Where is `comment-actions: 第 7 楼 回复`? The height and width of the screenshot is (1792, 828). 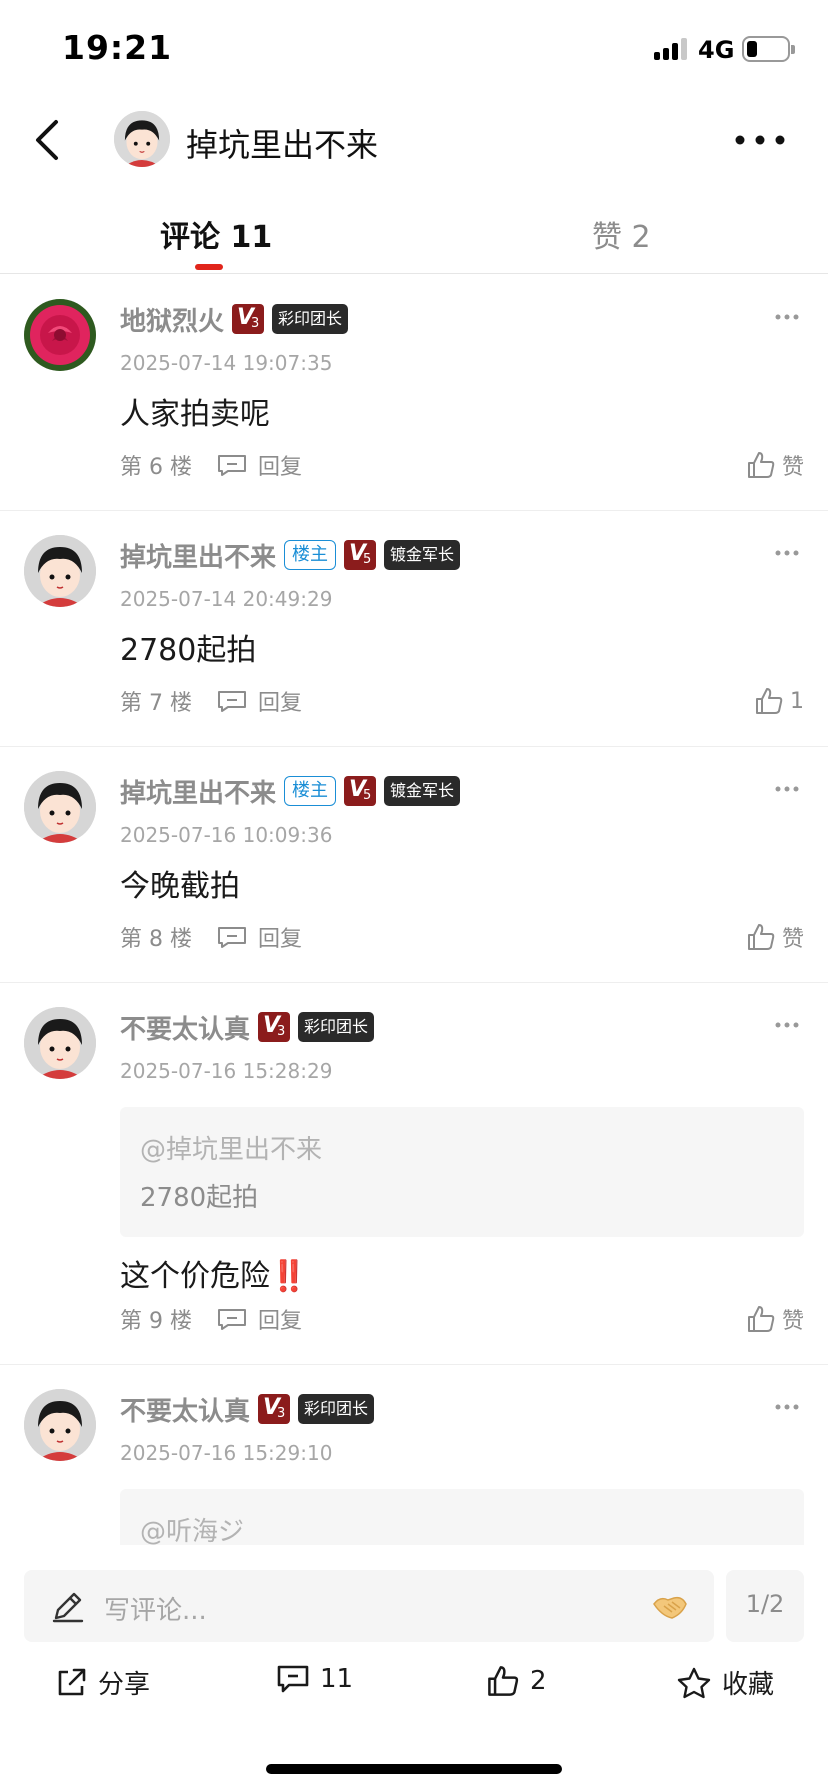 comment-actions: 第 7 楼 回复 is located at coordinates (211, 701).